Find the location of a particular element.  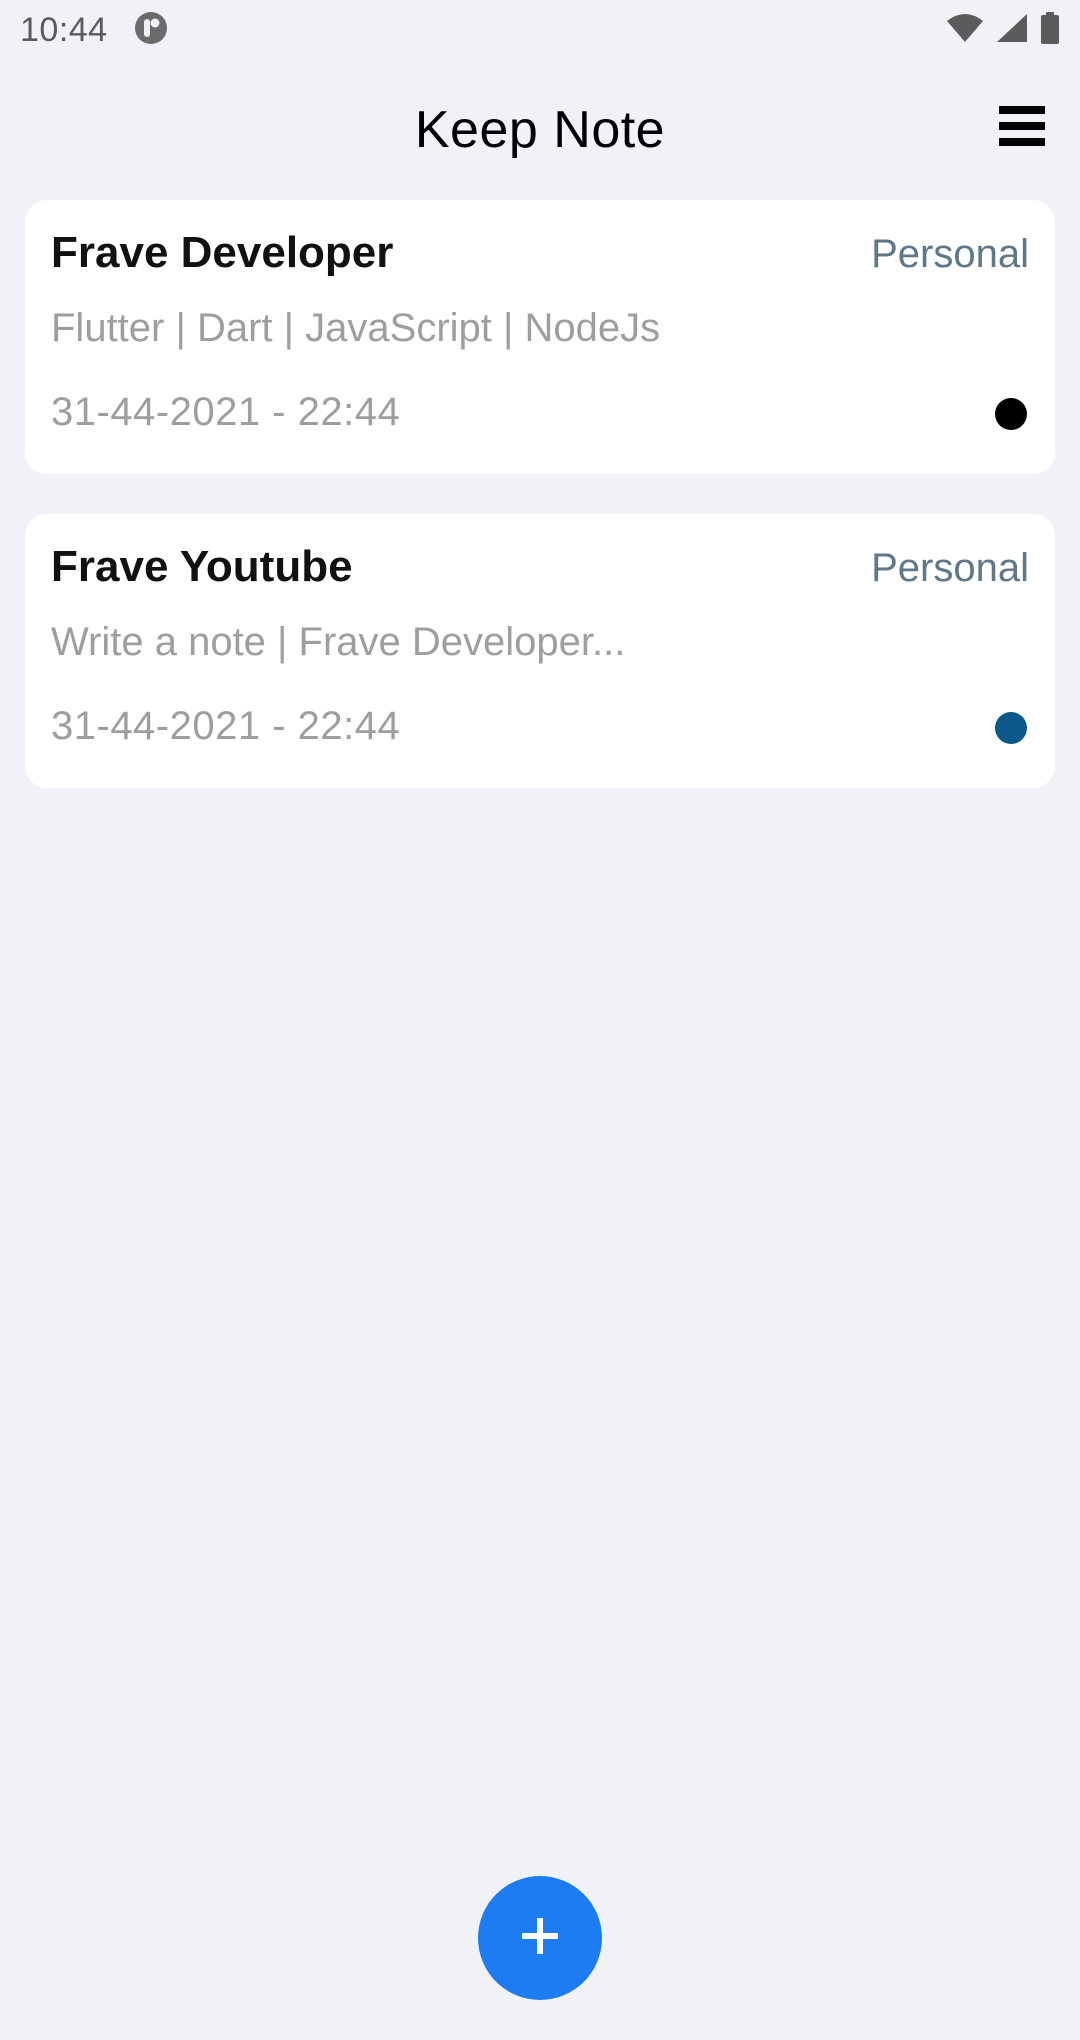

status-left: 10:44 is located at coordinates (94, 30).